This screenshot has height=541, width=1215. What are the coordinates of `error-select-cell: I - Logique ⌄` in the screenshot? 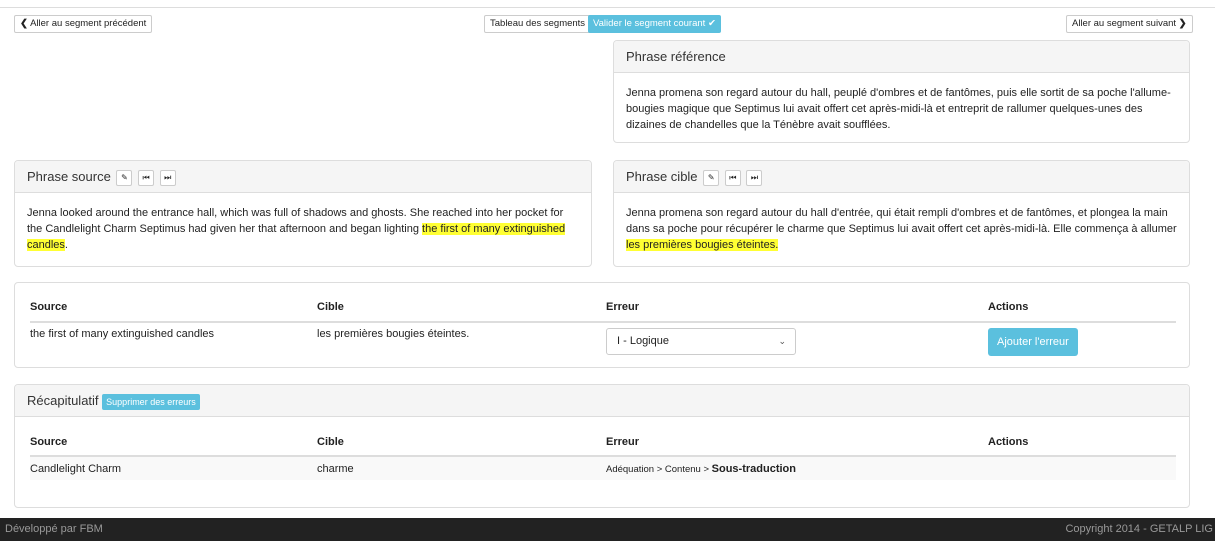 It's located at (797, 342).